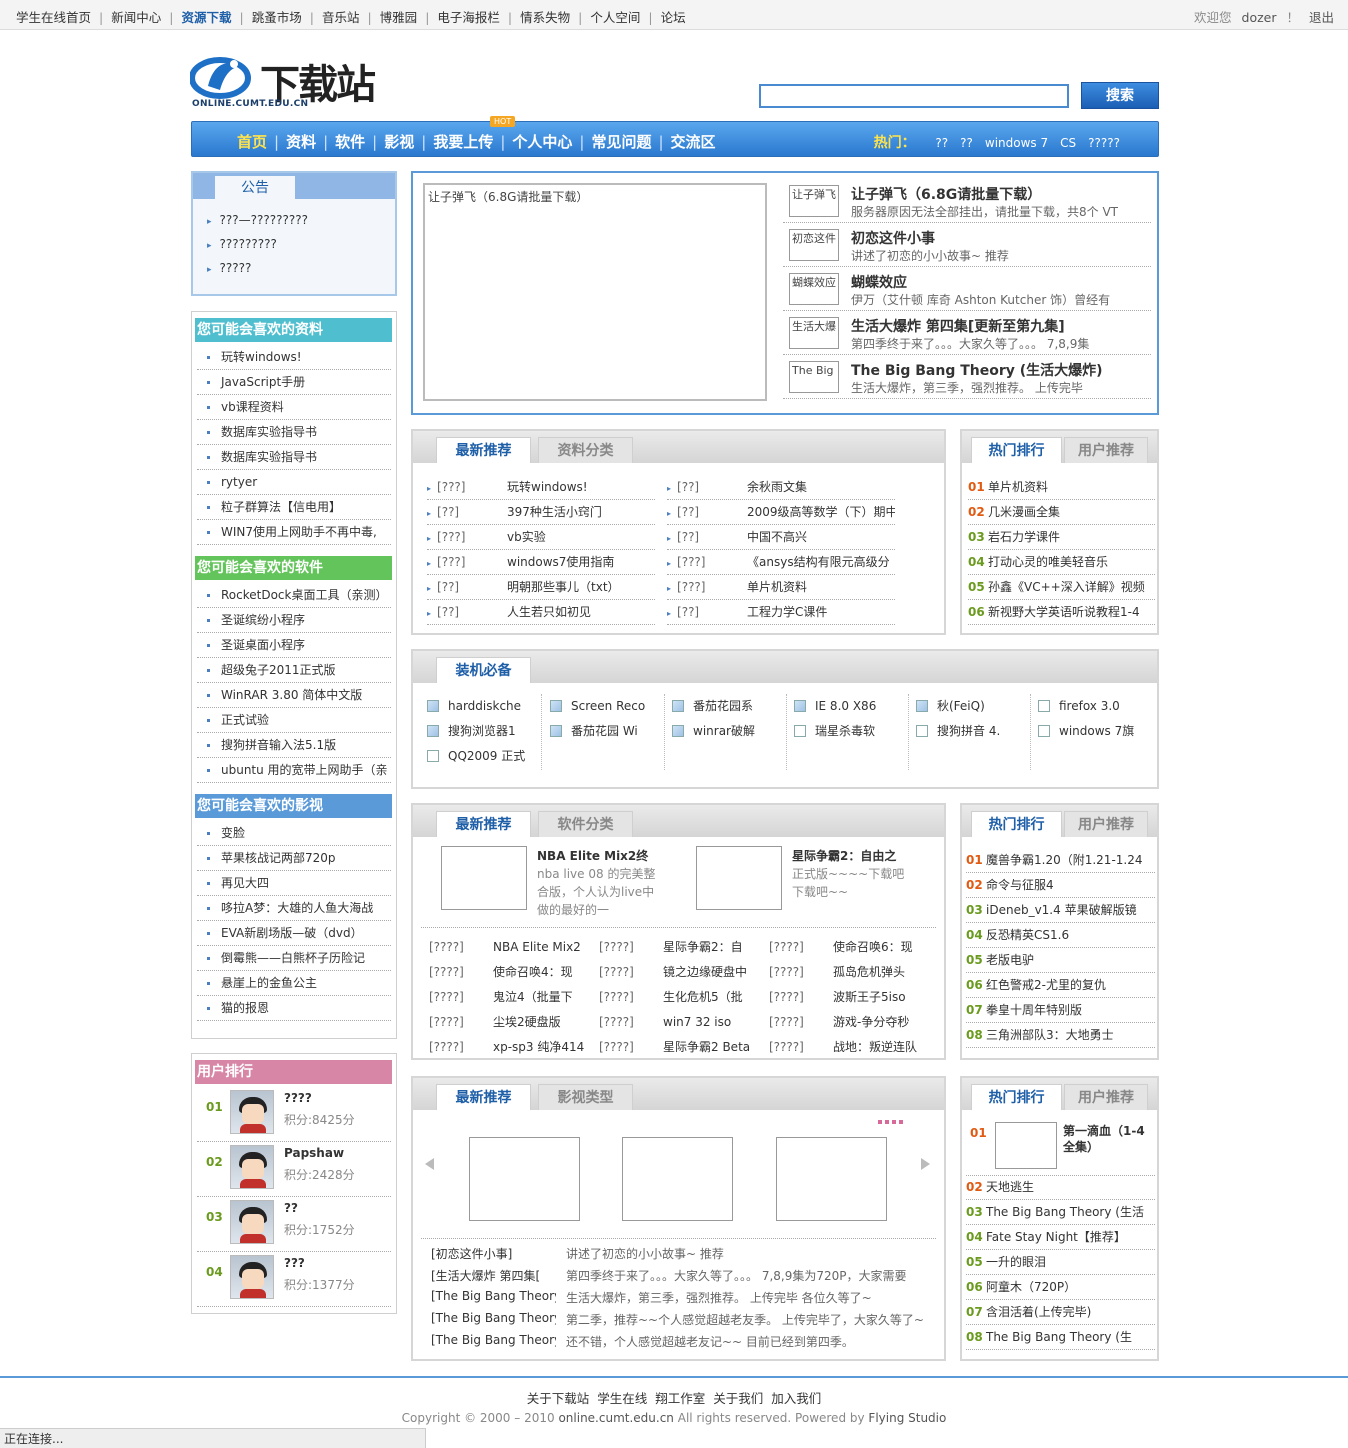  Describe the element at coordinates (706, 1047) in the screenshot. I see `soft-name: 星际争霸2 Beta` at that location.